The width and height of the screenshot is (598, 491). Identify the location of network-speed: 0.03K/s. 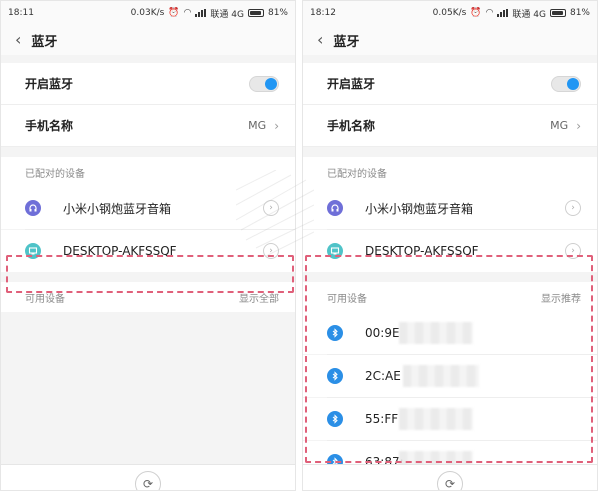
(147, 13).